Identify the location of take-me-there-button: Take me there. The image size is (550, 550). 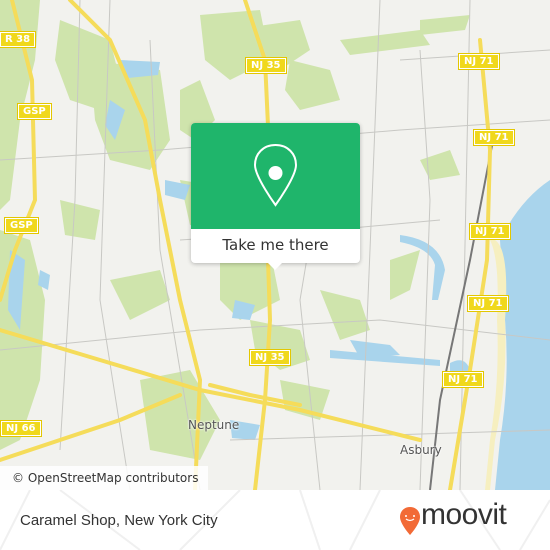
(275, 246).